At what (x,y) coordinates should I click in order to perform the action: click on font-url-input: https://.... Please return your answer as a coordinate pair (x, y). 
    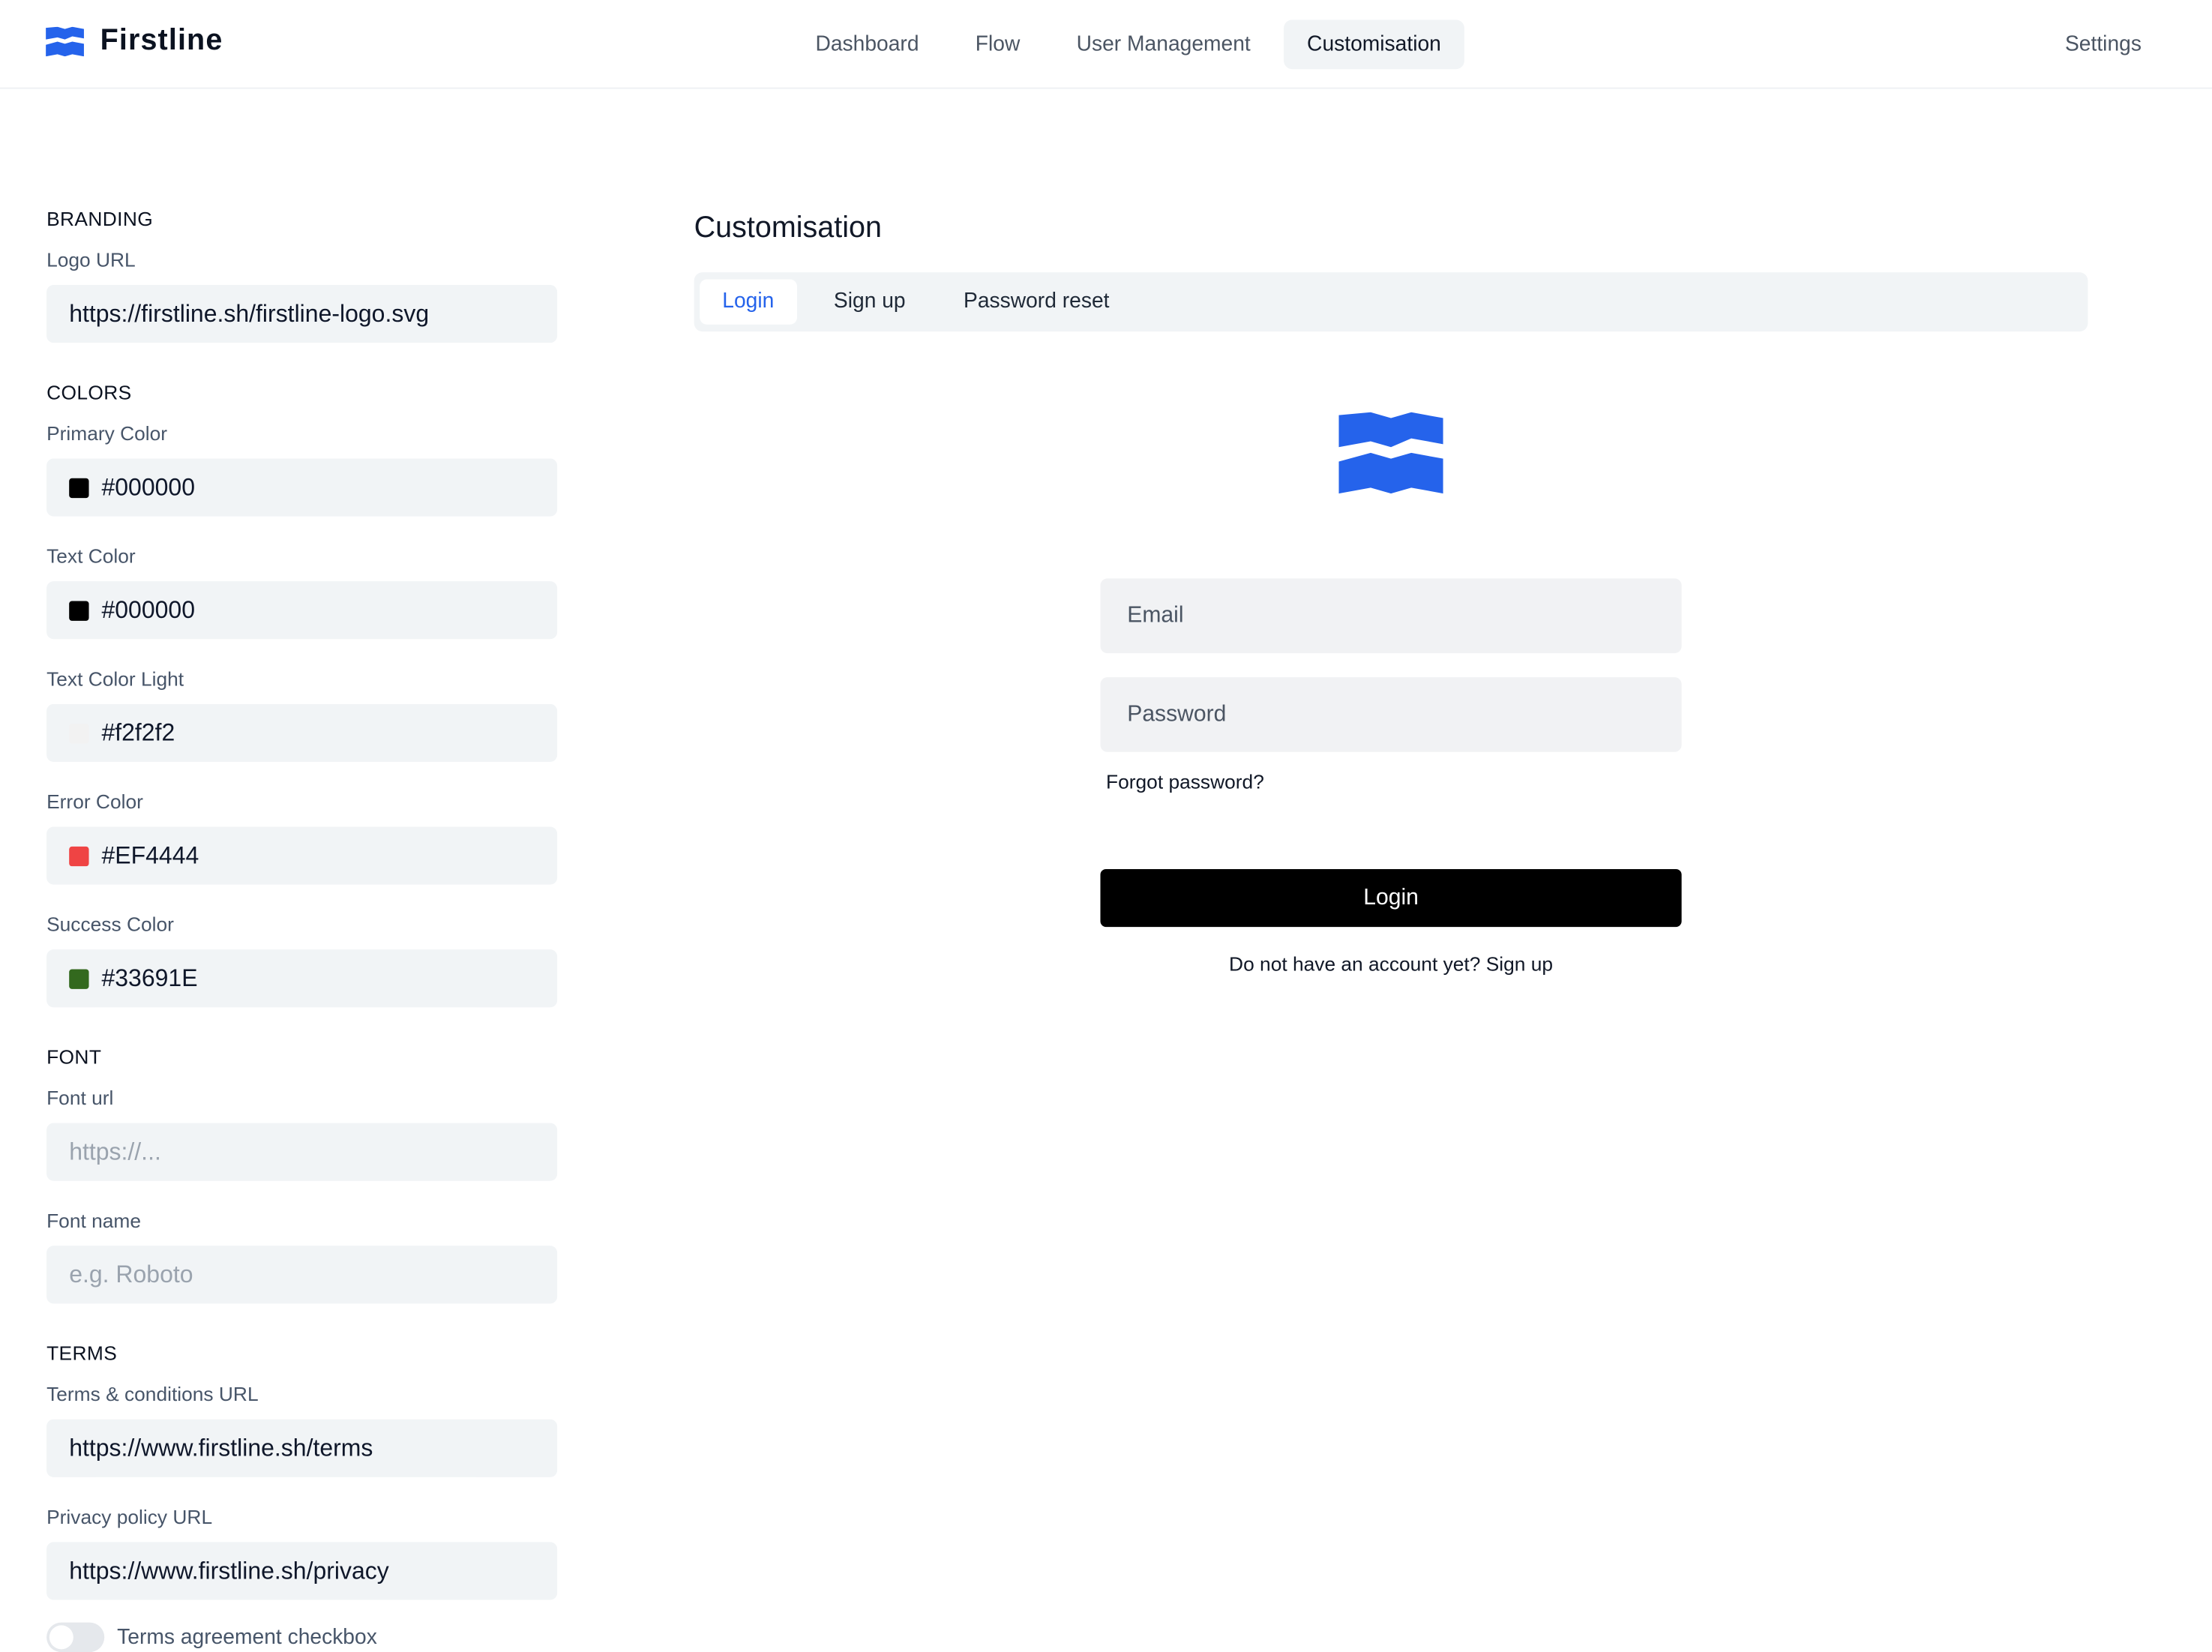
    Looking at the image, I should click on (302, 1152).